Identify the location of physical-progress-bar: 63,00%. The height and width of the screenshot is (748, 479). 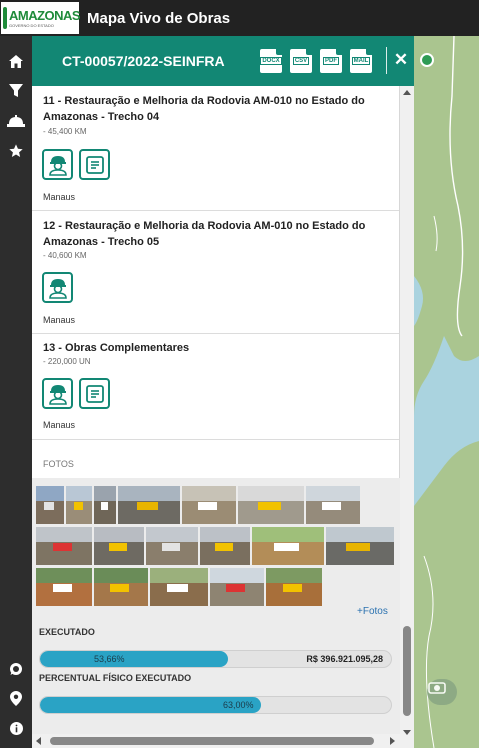
(215, 705).